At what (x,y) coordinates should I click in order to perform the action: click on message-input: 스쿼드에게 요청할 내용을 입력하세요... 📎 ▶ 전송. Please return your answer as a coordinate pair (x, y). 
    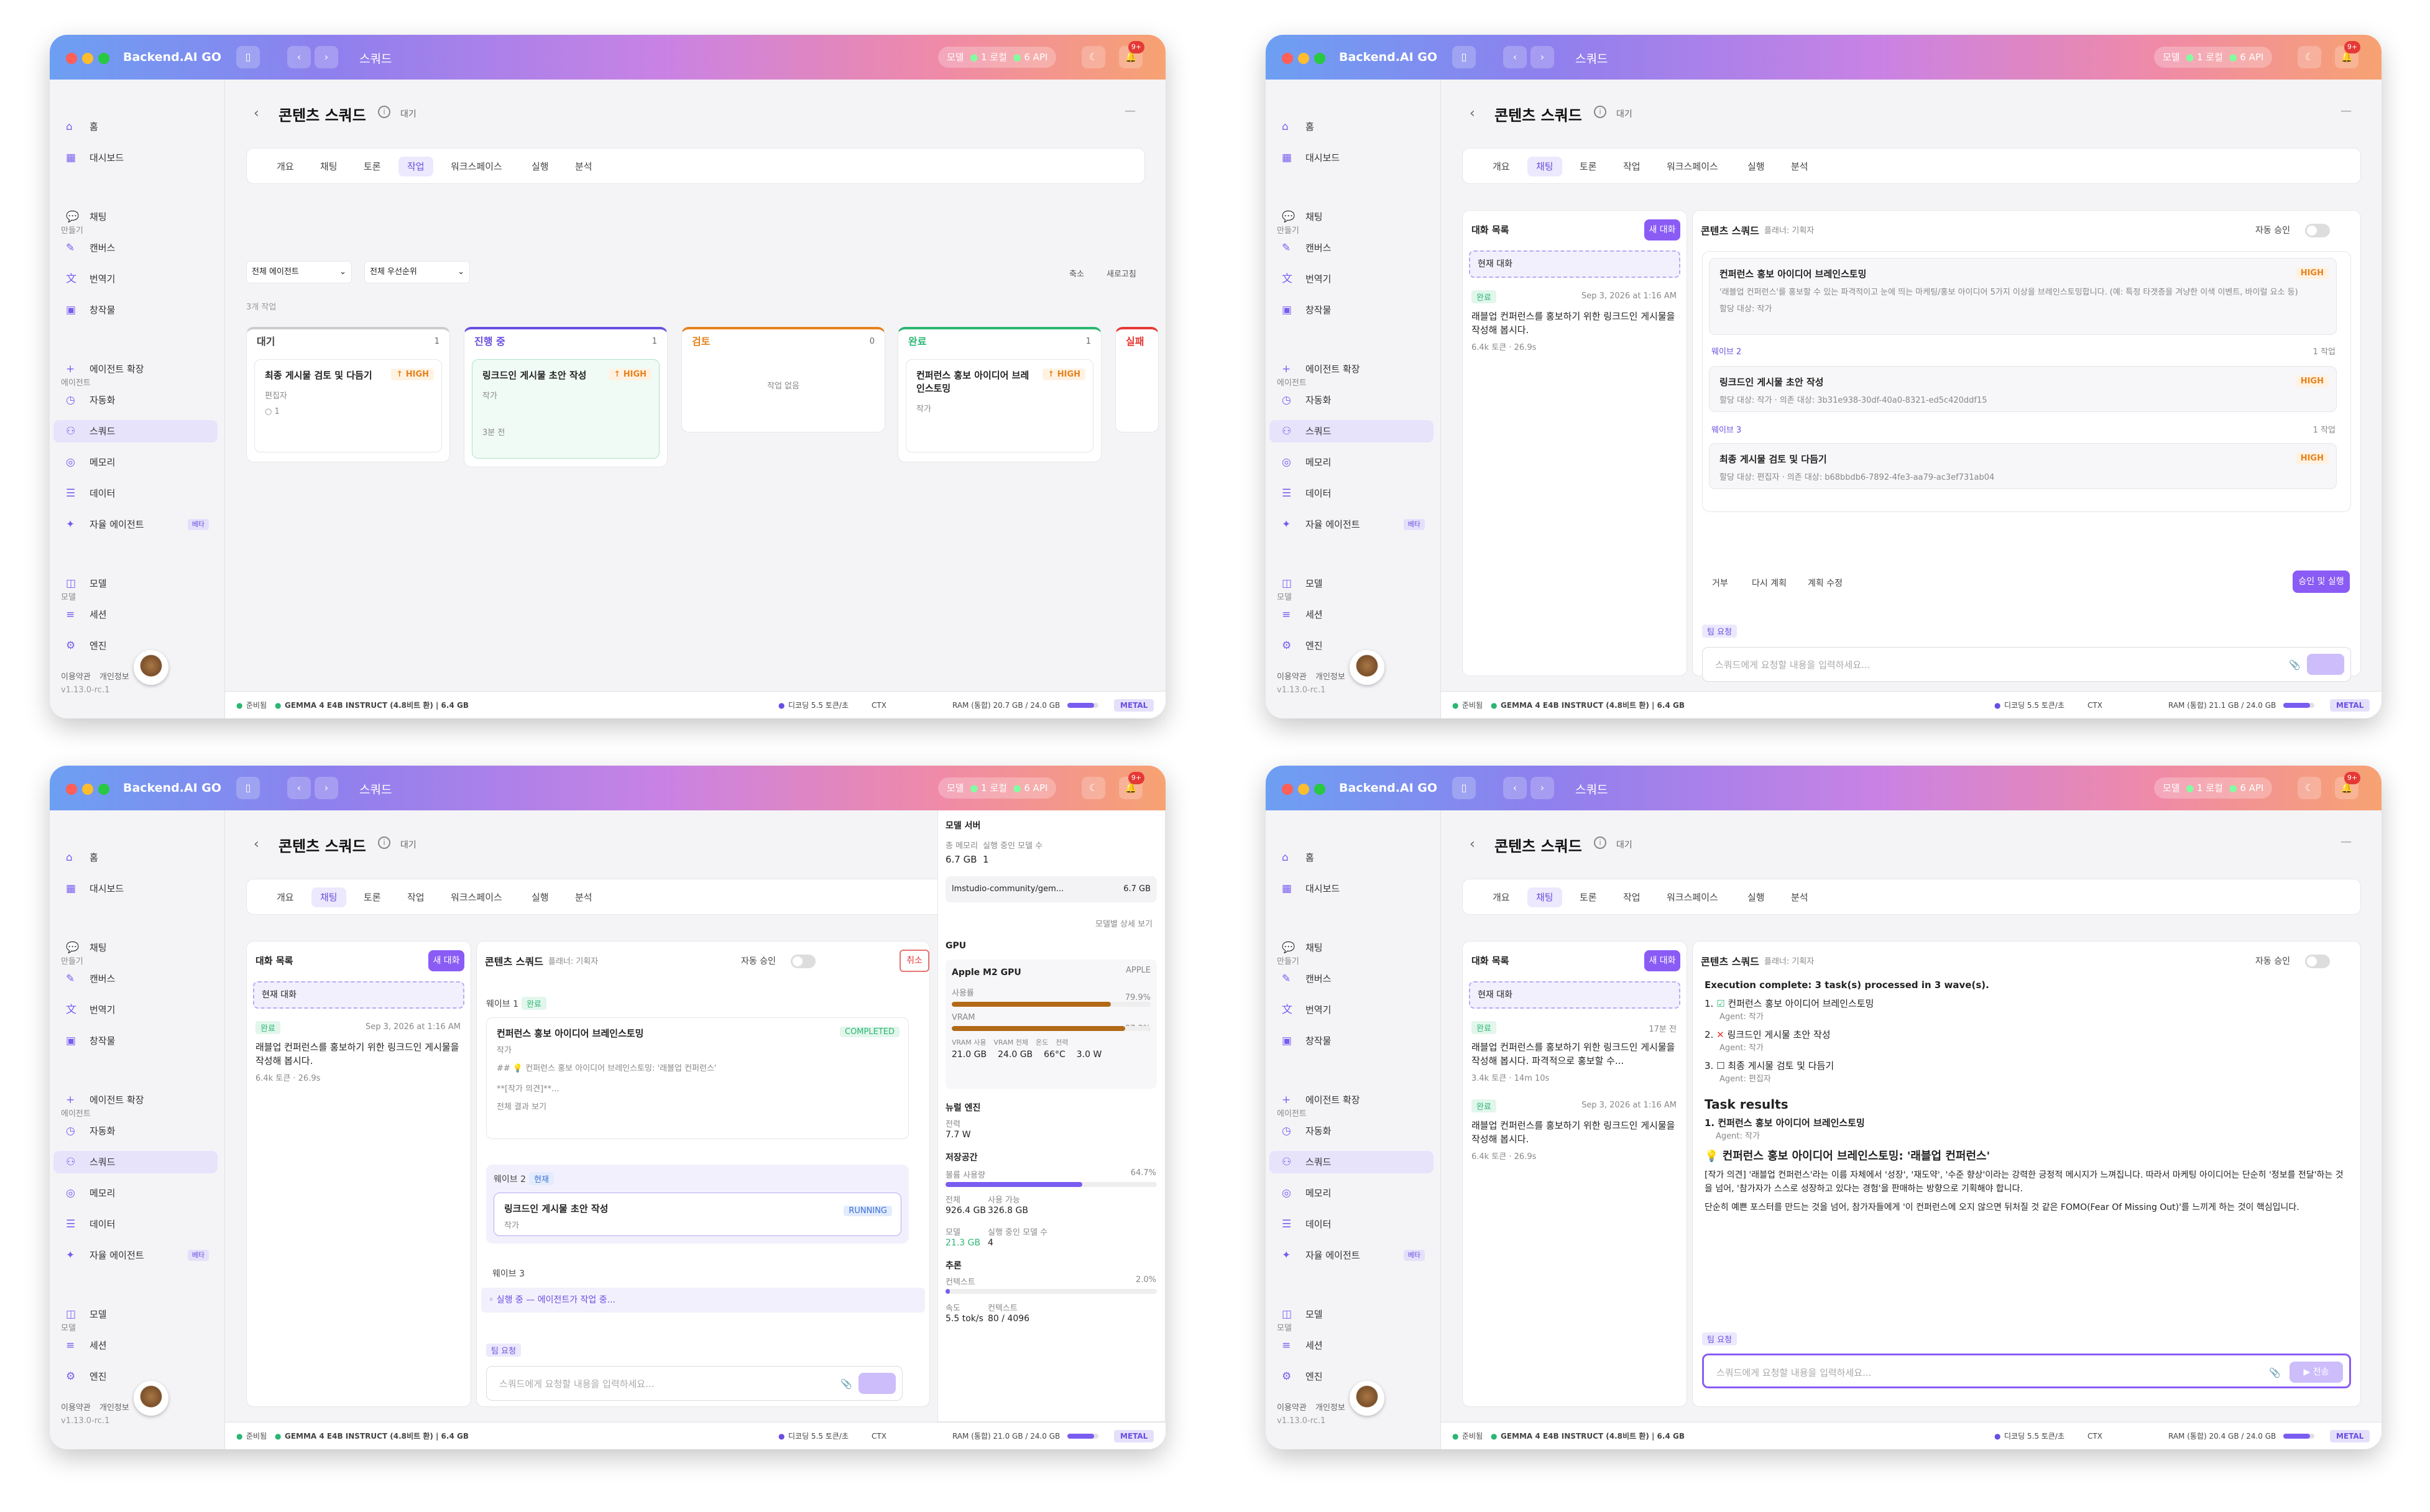
    Looking at the image, I should click on (2027, 1371).